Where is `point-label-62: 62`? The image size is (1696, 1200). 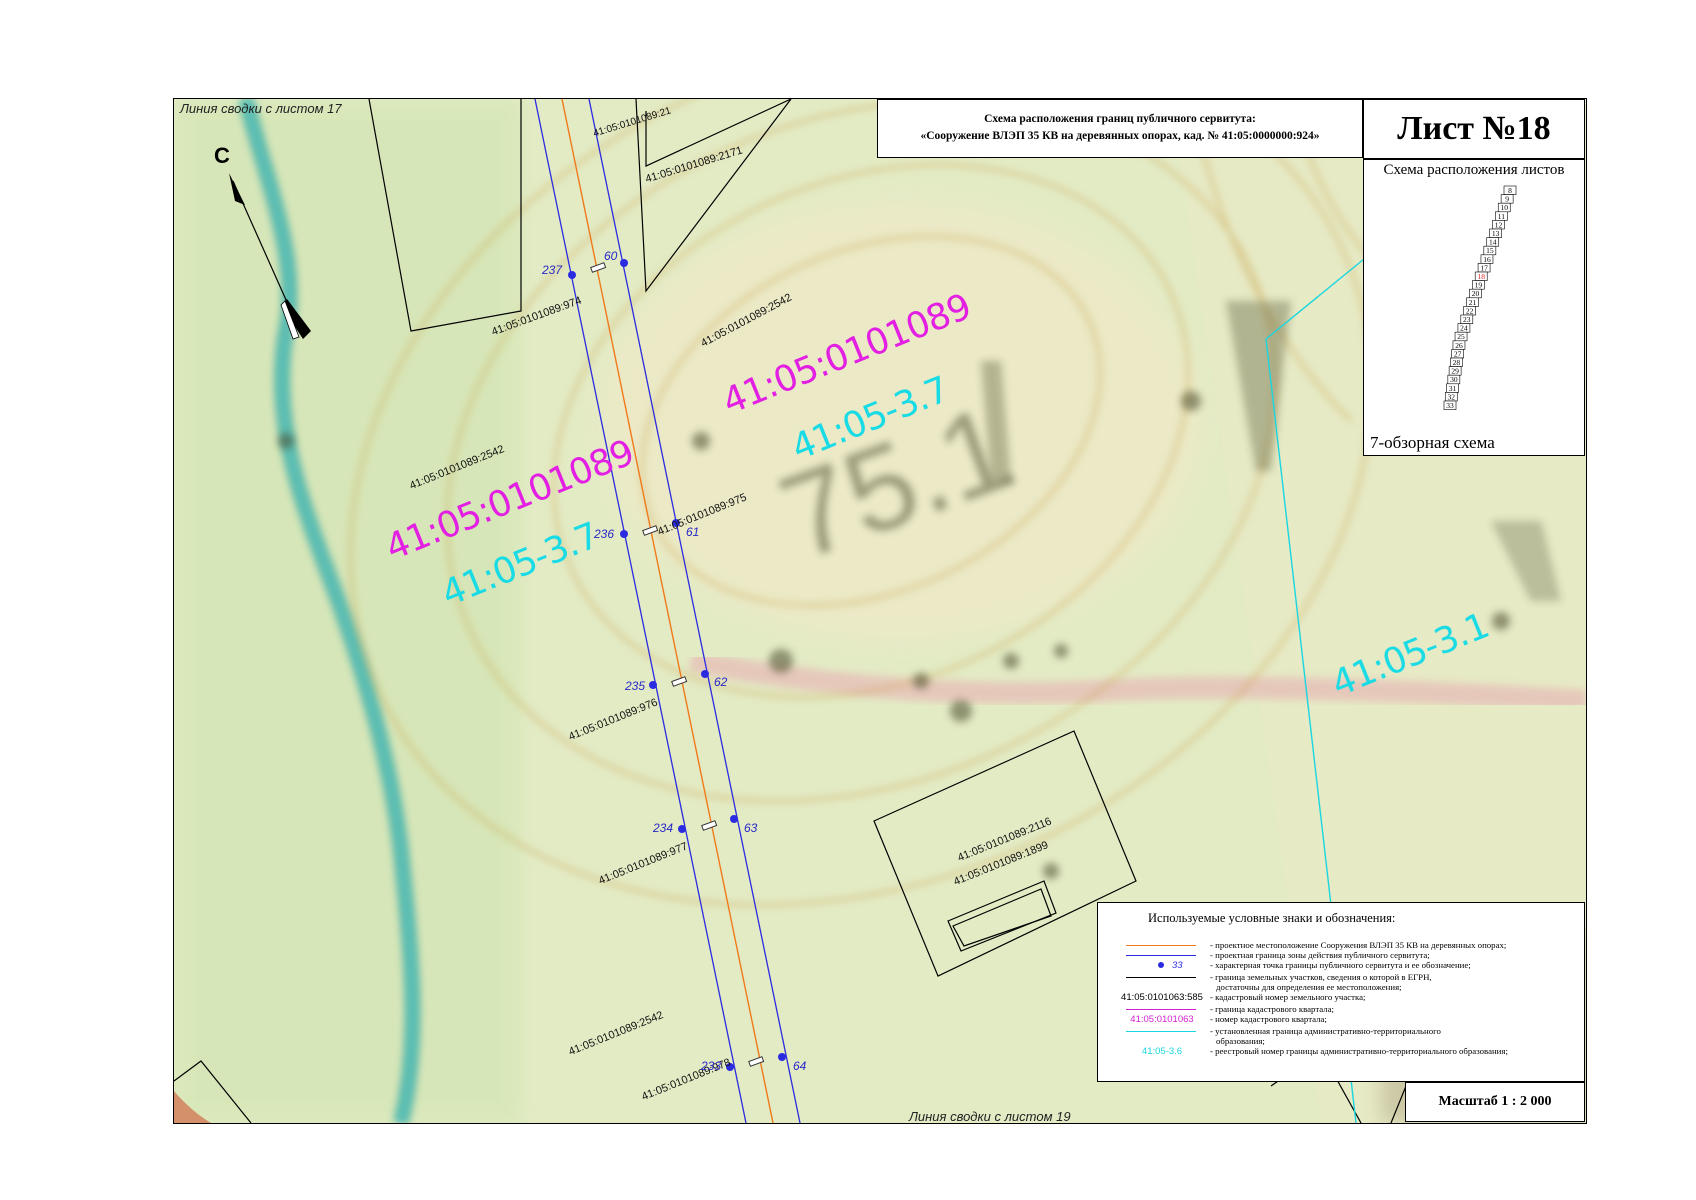 point-label-62: 62 is located at coordinates (721, 682).